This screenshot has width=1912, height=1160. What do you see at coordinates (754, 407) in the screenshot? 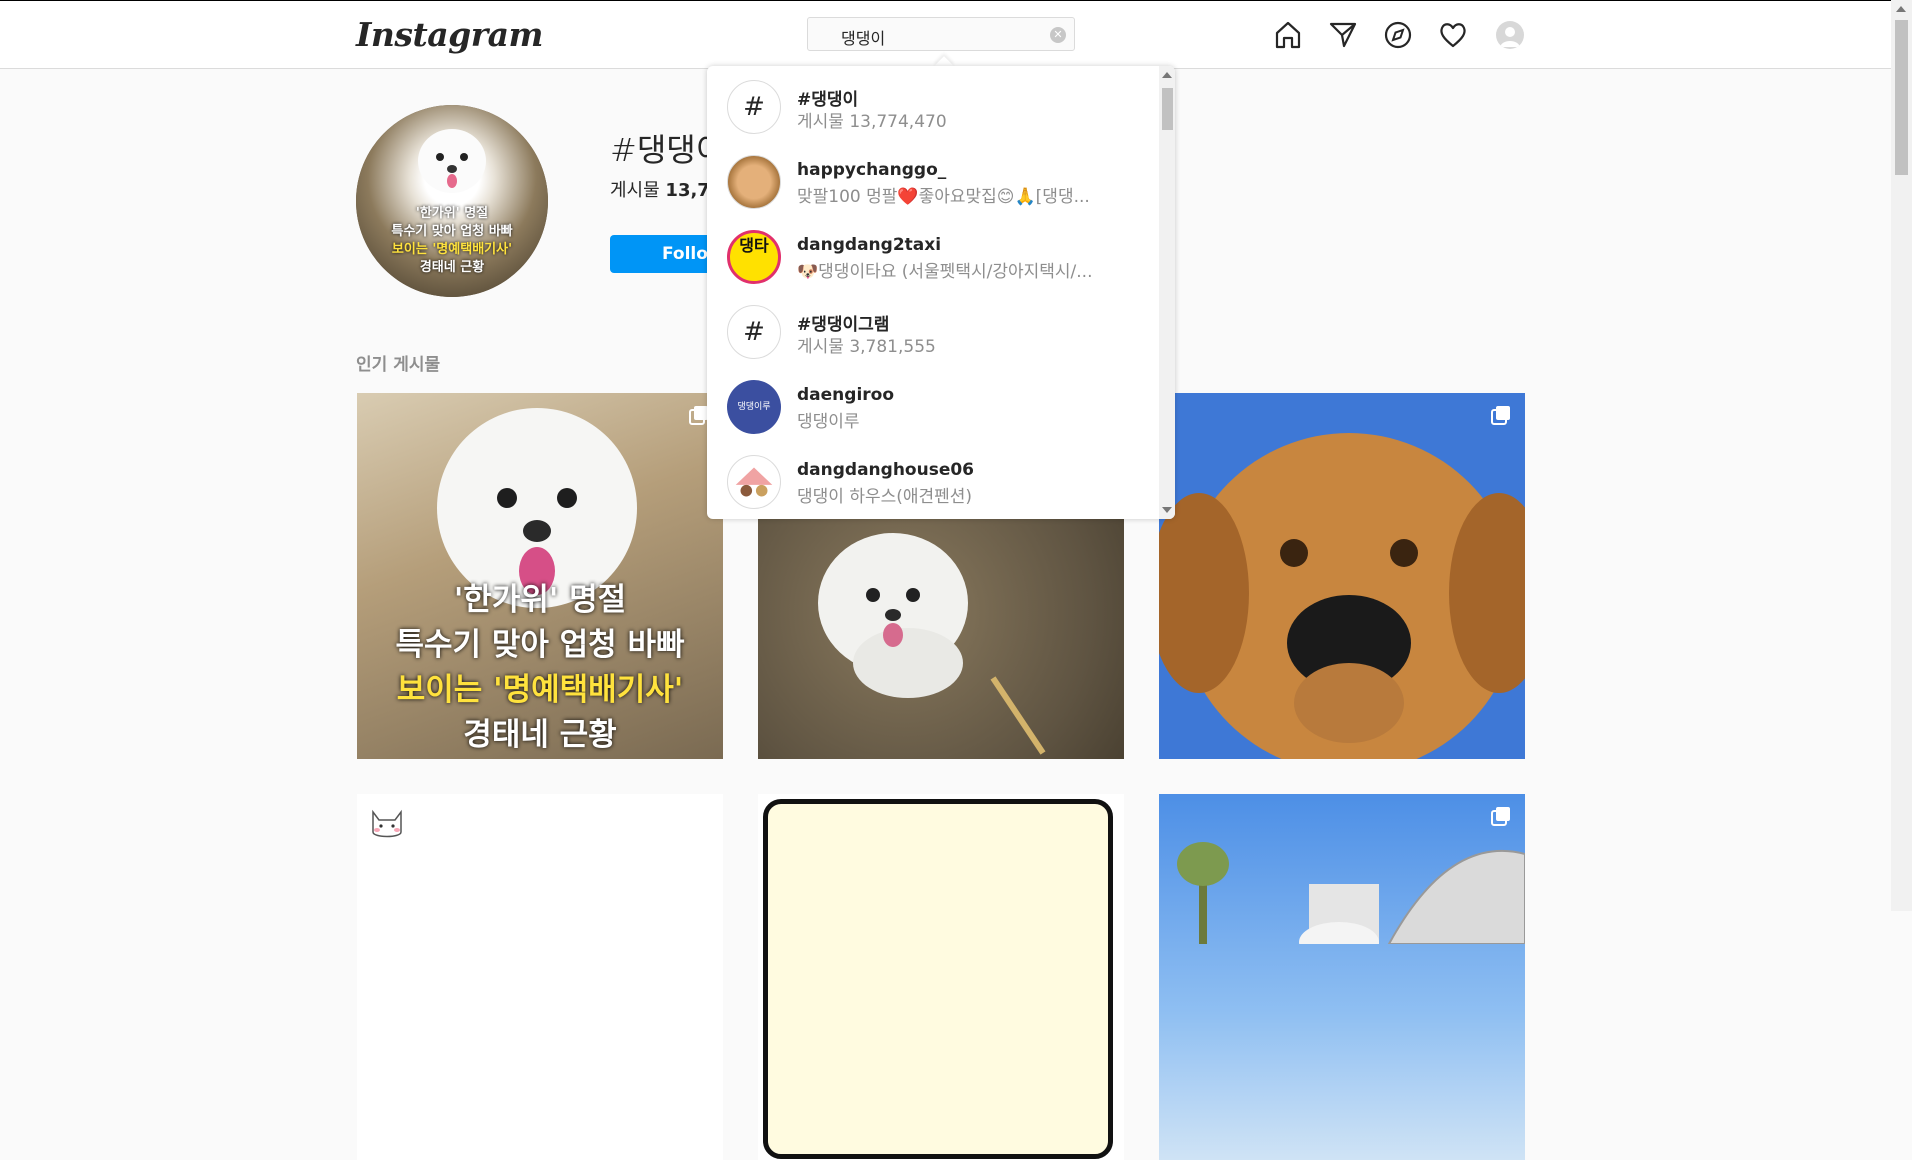
I see `user-avatar: 댕댕이루` at bounding box center [754, 407].